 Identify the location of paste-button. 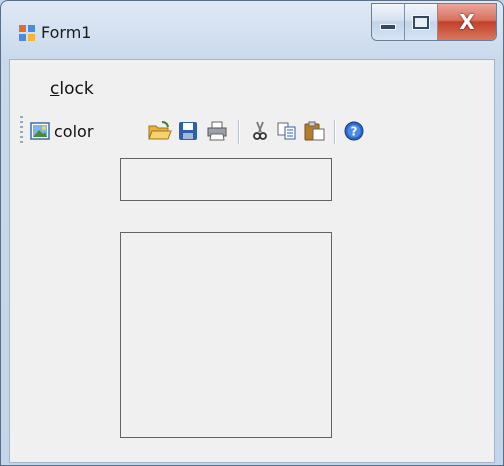
(315, 131).